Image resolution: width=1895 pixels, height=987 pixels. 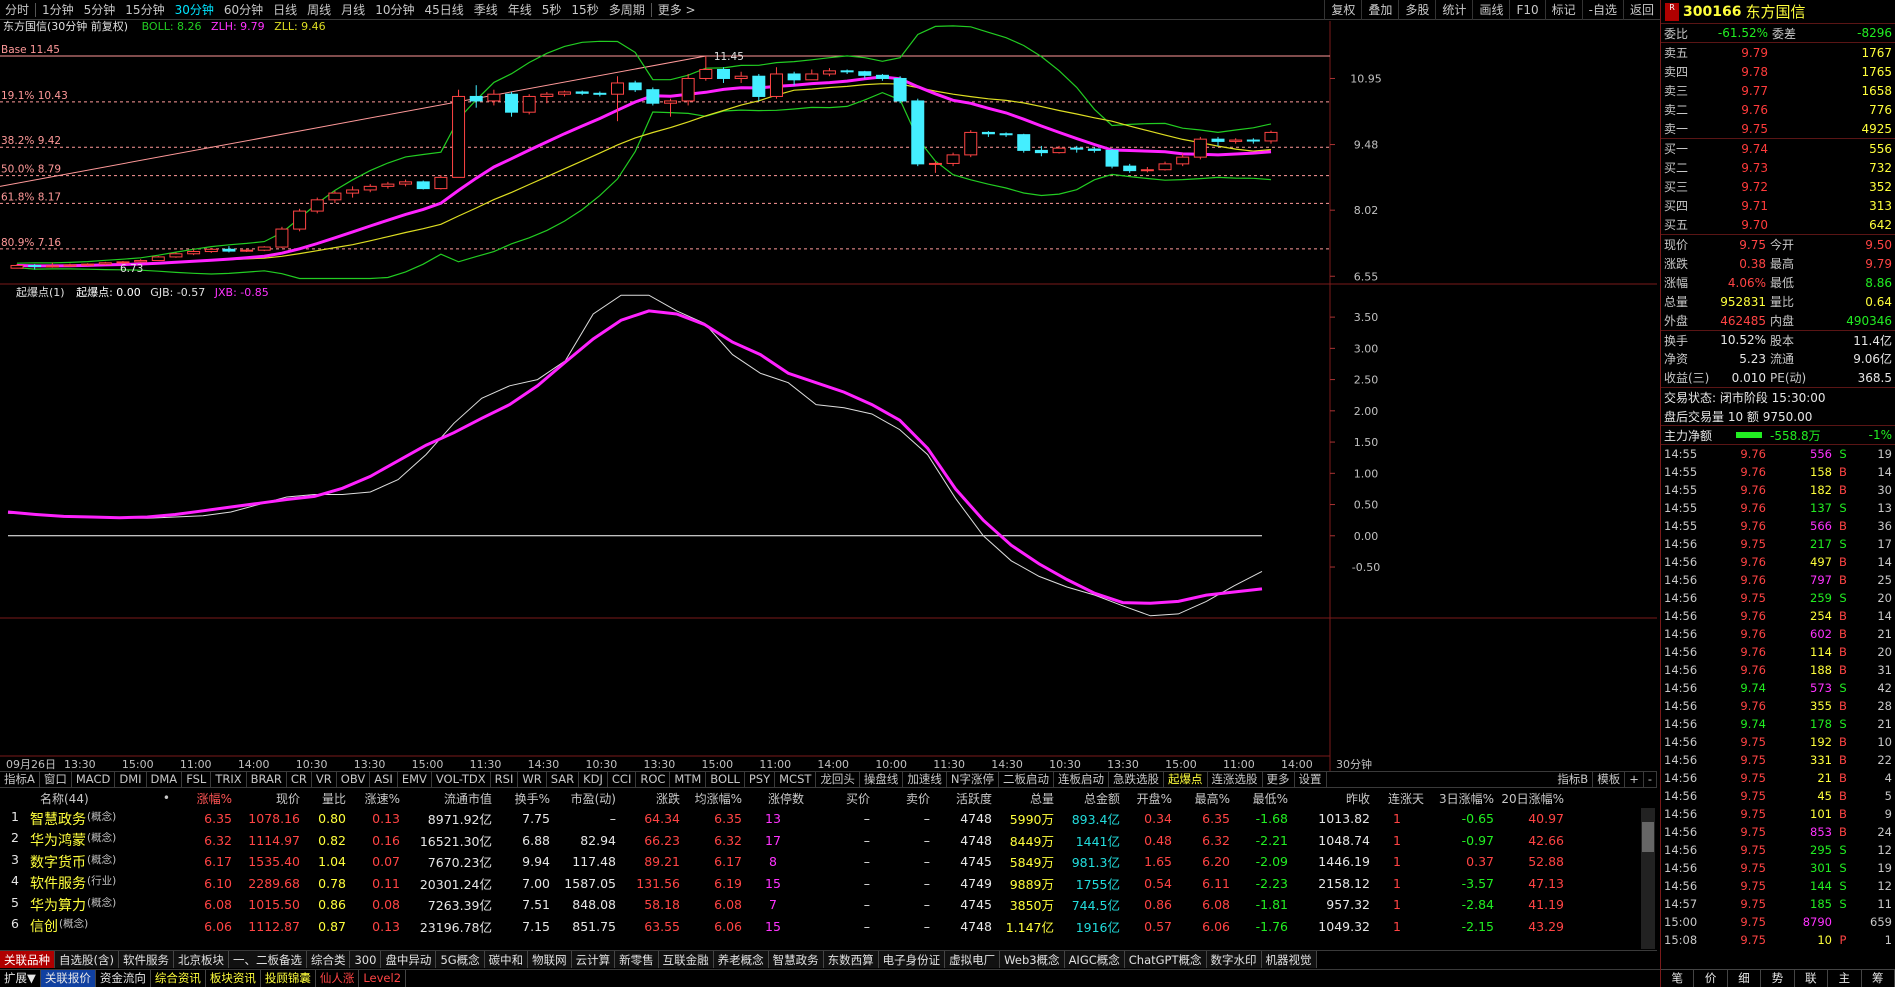 What do you see at coordinates (1259, 798) in the screenshot?
I see `column-header-19: 最低%` at bounding box center [1259, 798].